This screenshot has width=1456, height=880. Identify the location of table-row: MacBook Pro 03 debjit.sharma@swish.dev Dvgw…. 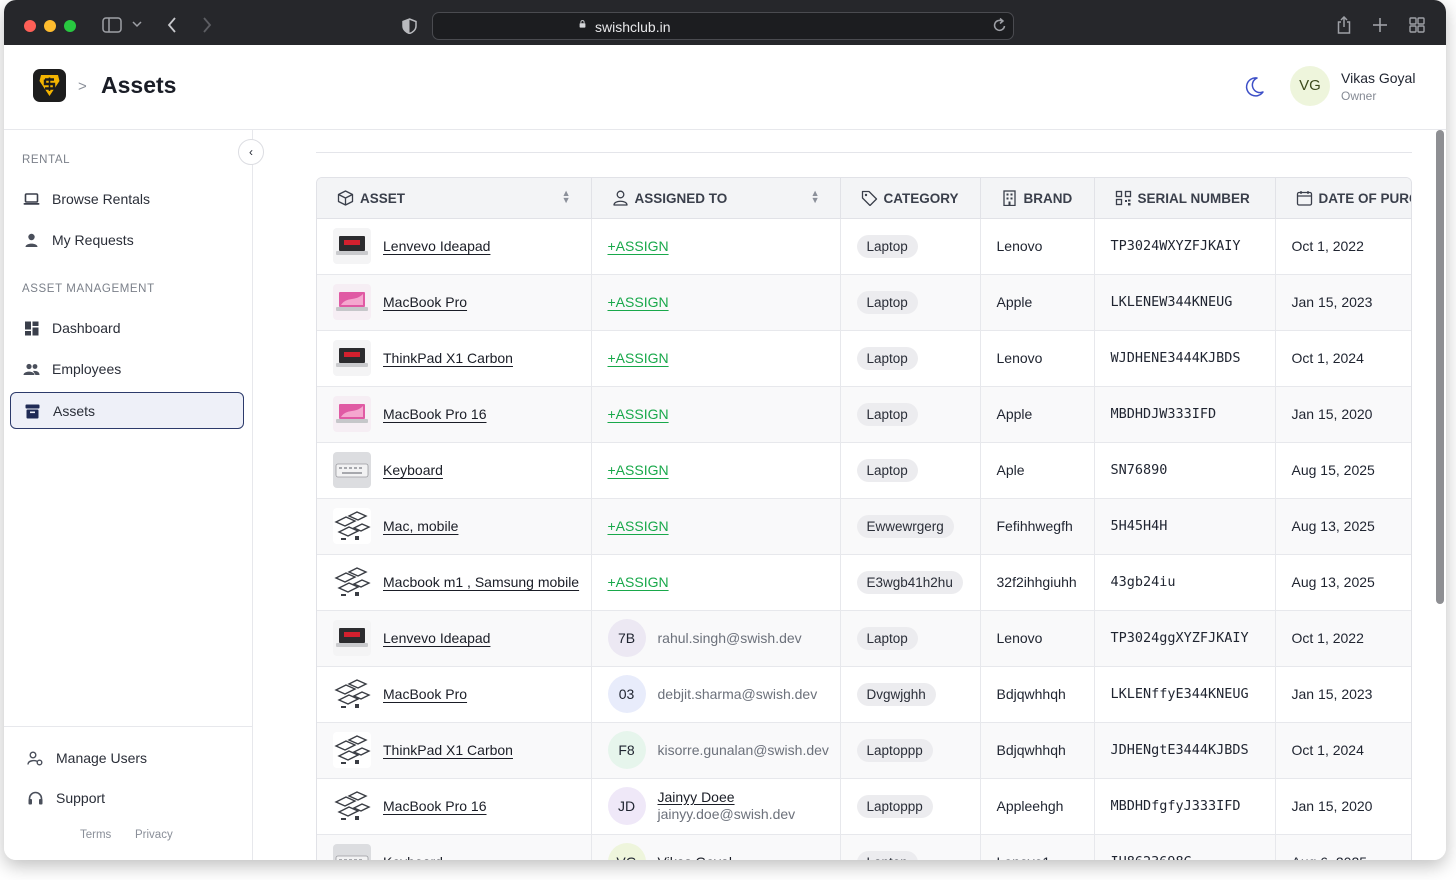
(864, 694).